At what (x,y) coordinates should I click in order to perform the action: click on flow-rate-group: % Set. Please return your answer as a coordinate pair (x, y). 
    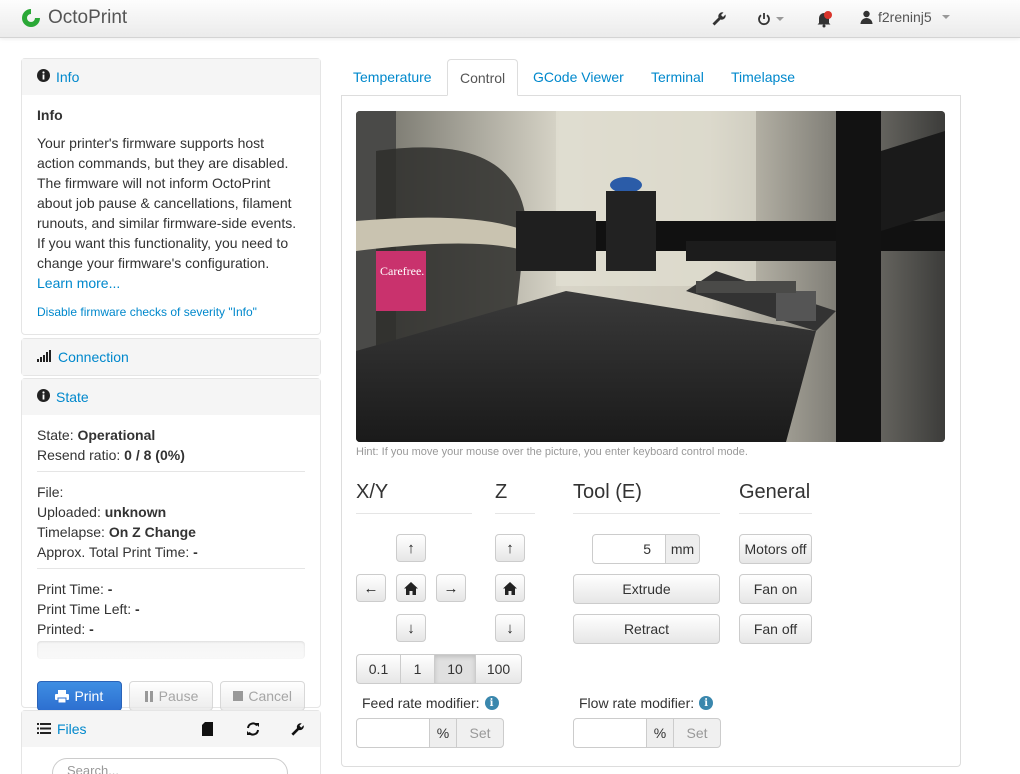
    Looking at the image, I should click on (647, 733).